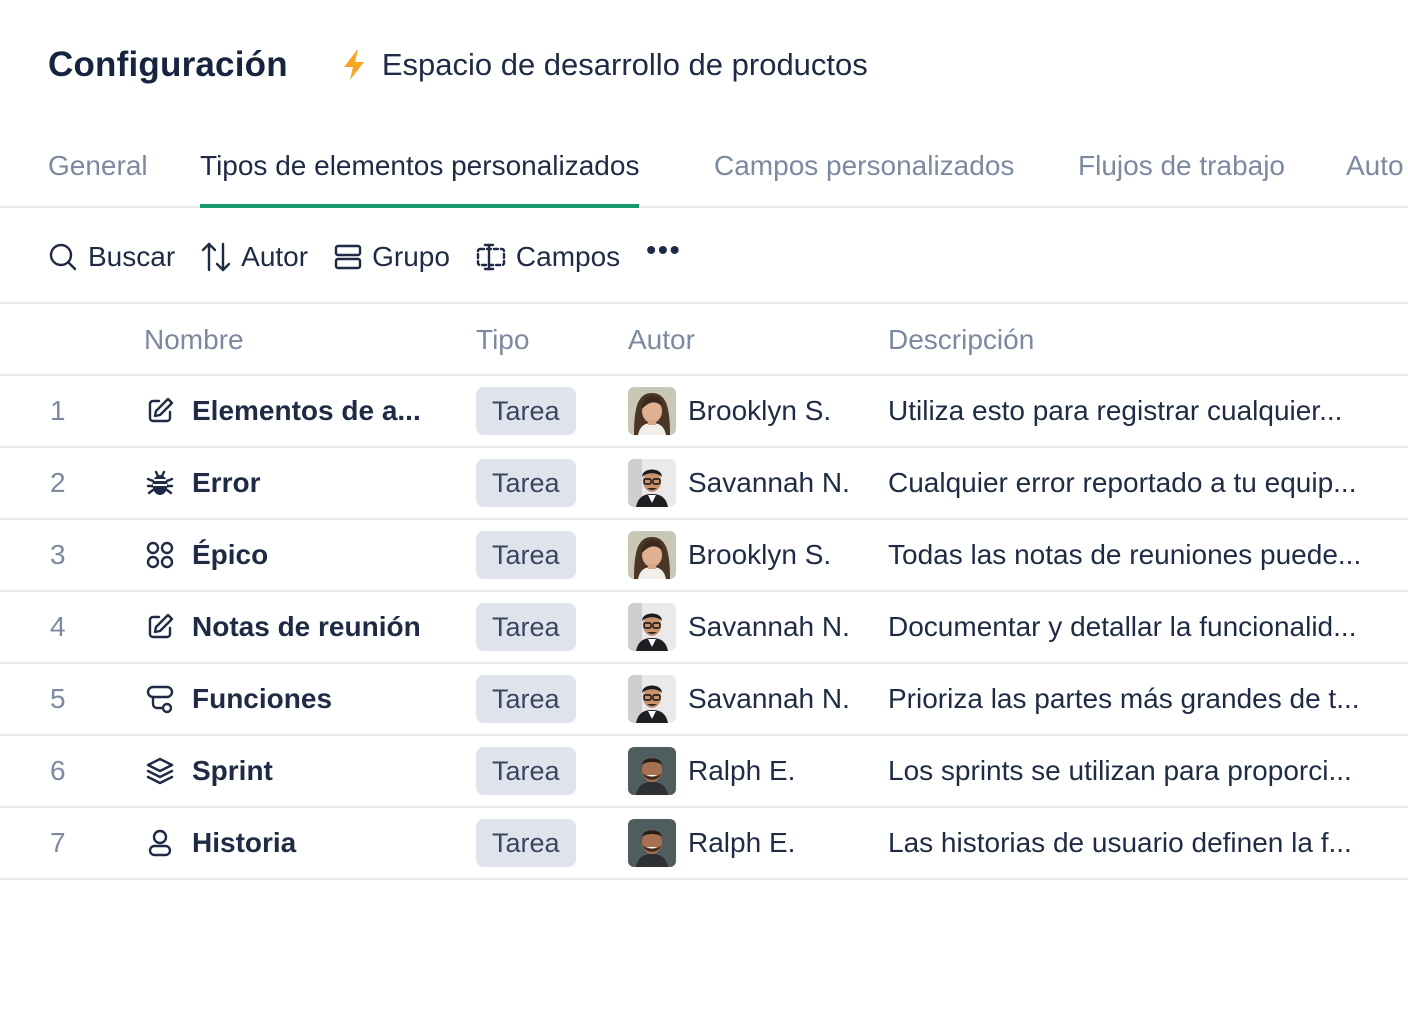  I want to click on author-cell: Brooklyn S., so click(729, 555).